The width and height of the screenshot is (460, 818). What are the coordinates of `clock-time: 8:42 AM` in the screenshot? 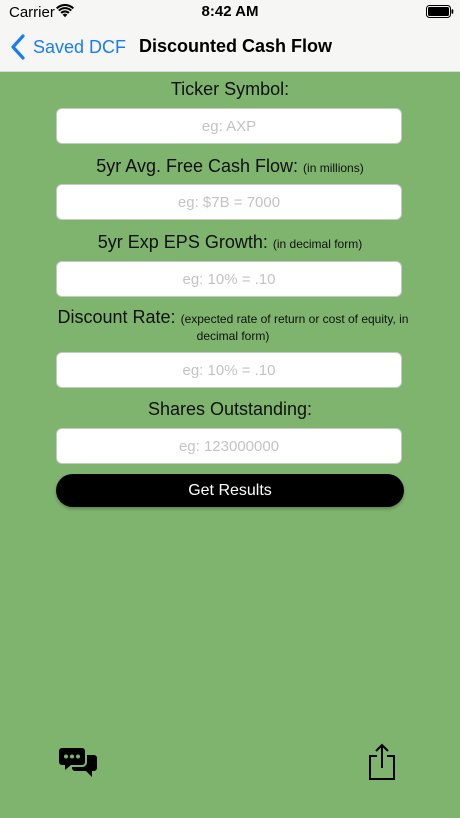 It's located at (230, 11).